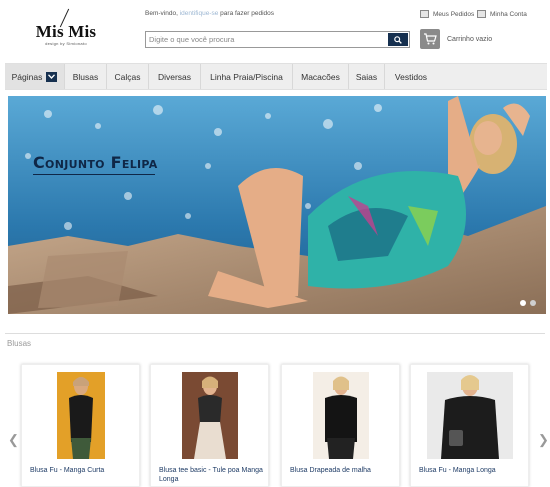 This screenshot has width=550, height=487. I want to click on orders-icon, so click(424, 14).